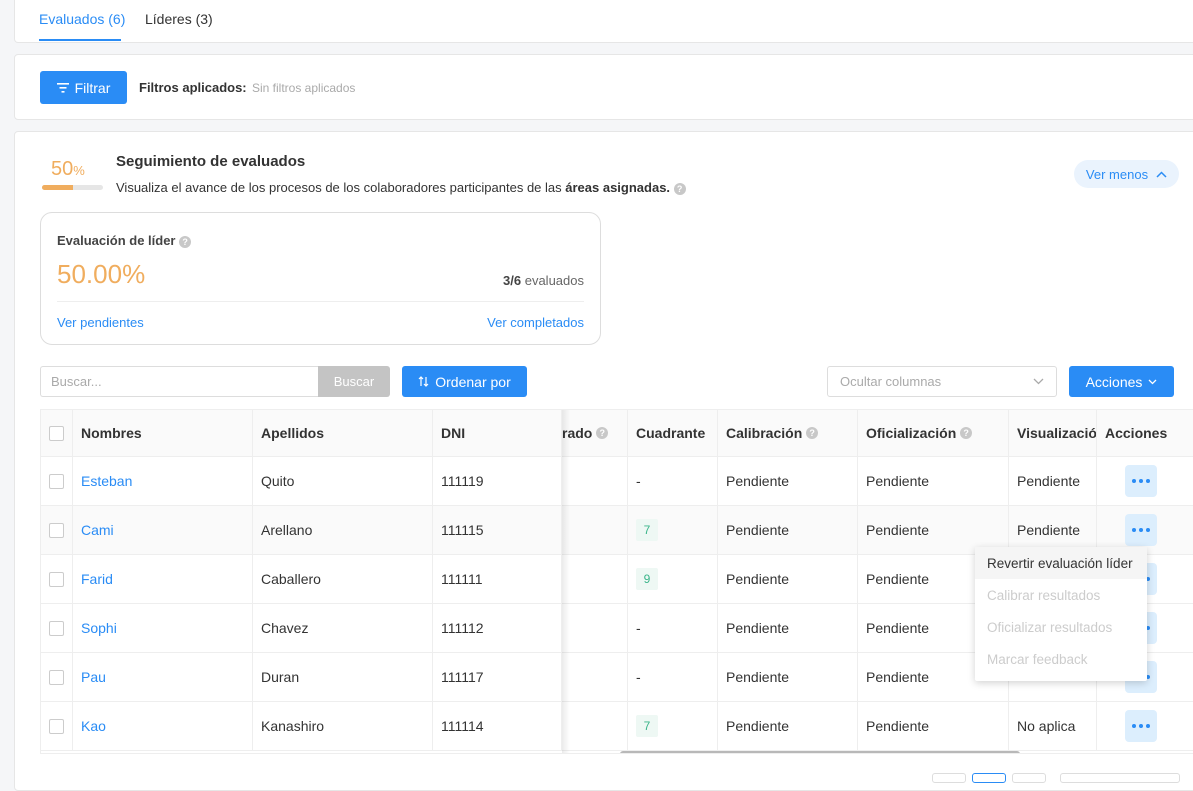 This screenshot has height=791, width=1193. Describe the element at coordinates (933, 433) in the screenshot. I see `header-oficializacion: Oficialización ?` at that location.